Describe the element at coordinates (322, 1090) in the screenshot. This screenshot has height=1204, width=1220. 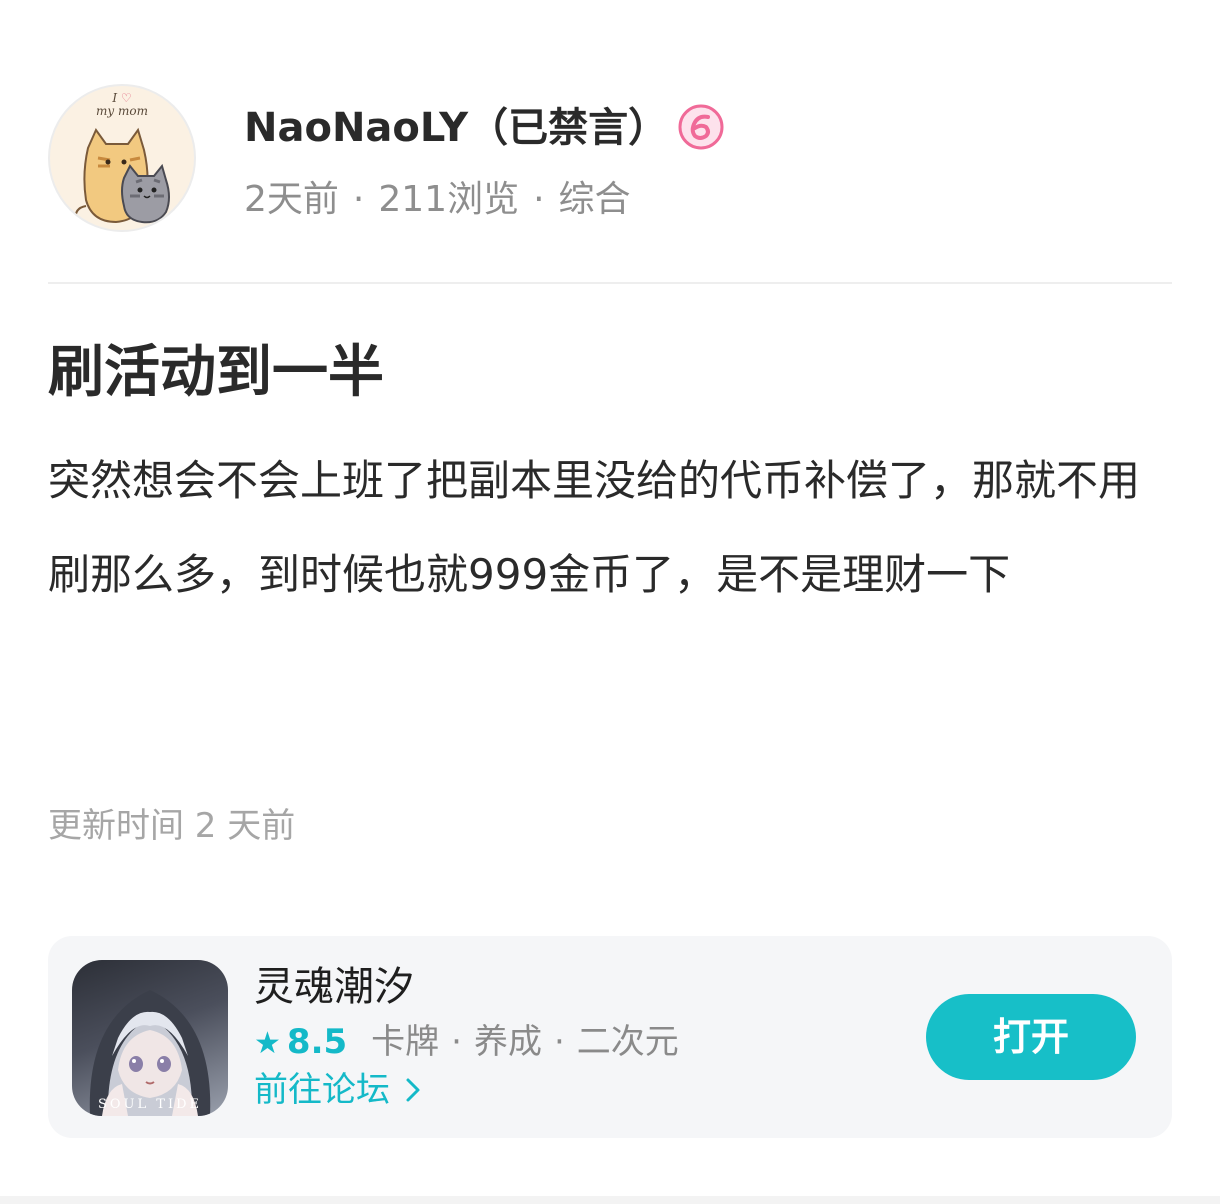
I see `forum-link-label: 前往论坛` at that location.